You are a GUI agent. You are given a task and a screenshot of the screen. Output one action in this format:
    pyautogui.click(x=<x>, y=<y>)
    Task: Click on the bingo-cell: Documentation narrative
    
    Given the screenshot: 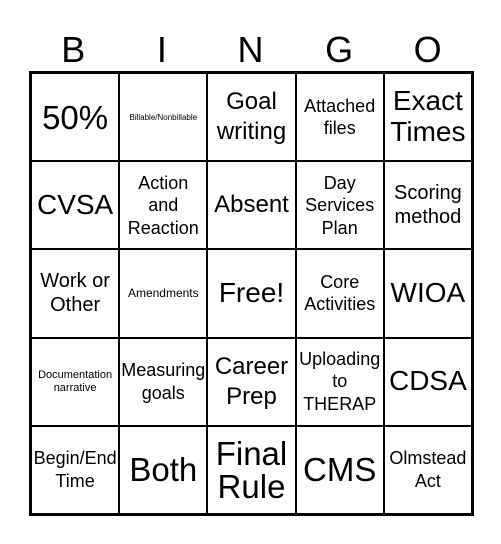 What is the action you would take?
    pyautogui.click(x=75, y=381)
    